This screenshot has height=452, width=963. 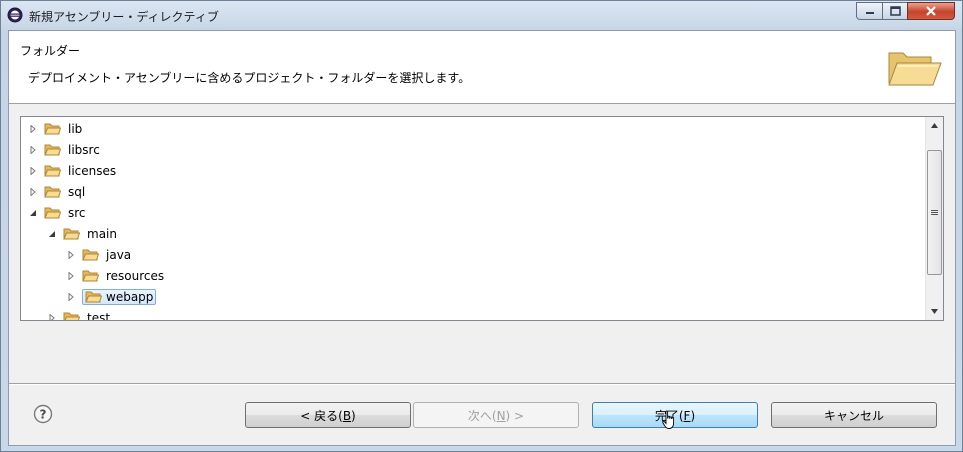 I want to click on tree-item-licenses: licenses, so click(x=73, y=170).